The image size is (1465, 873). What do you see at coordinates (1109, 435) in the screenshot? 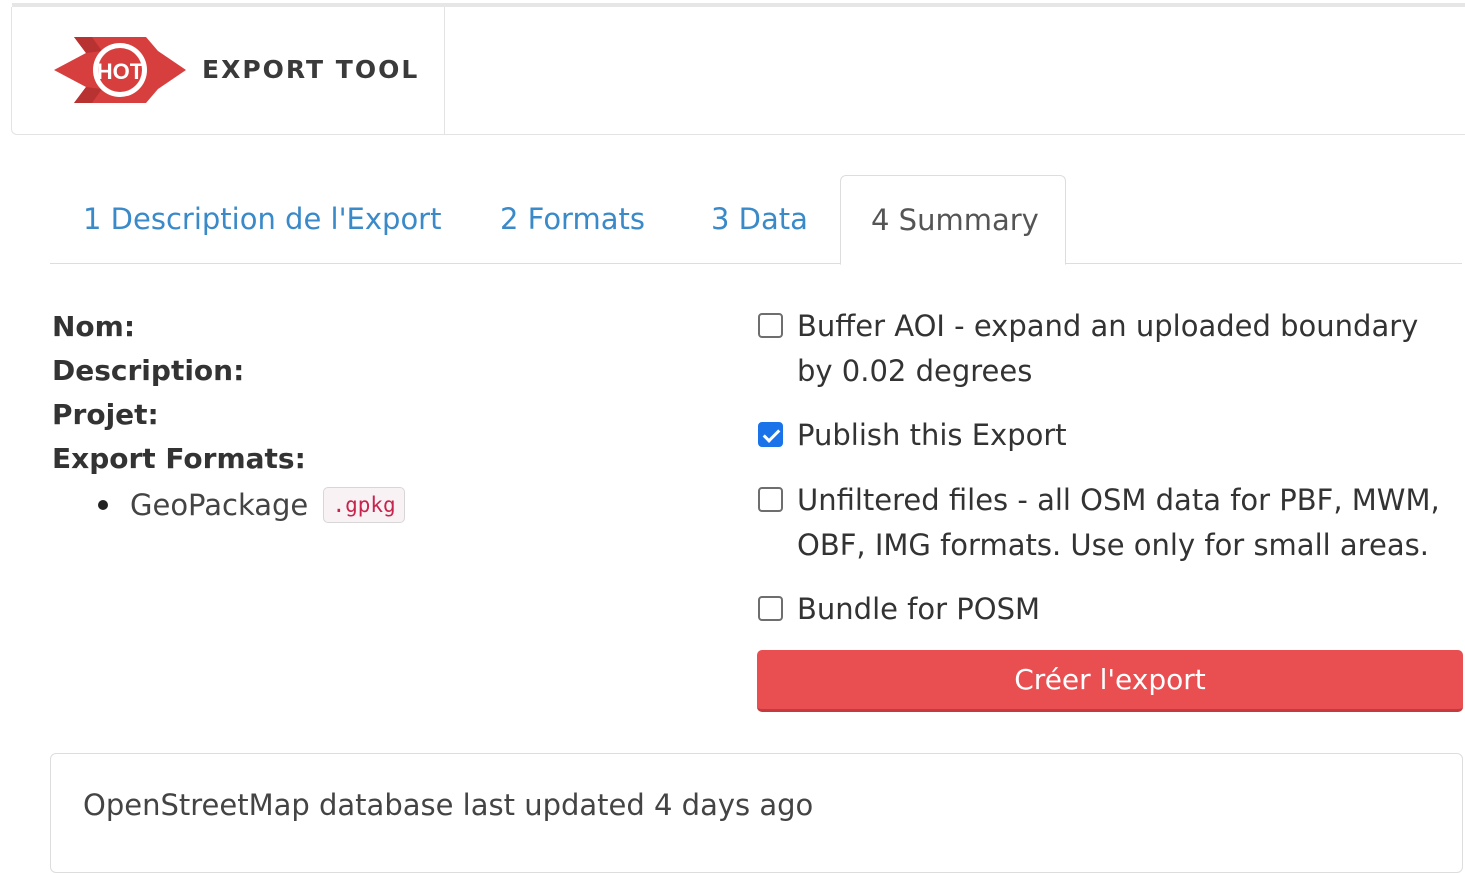
I see `publish-option: Publish this Export` at bounding box center [1109, 435].